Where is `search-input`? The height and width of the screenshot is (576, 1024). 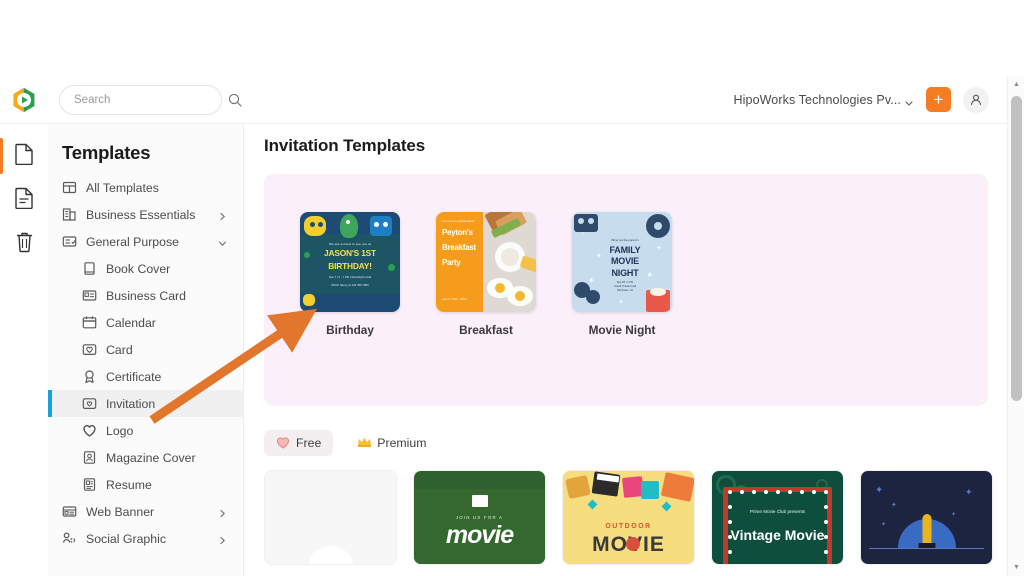 search-input is located at coordinates (151, 99).